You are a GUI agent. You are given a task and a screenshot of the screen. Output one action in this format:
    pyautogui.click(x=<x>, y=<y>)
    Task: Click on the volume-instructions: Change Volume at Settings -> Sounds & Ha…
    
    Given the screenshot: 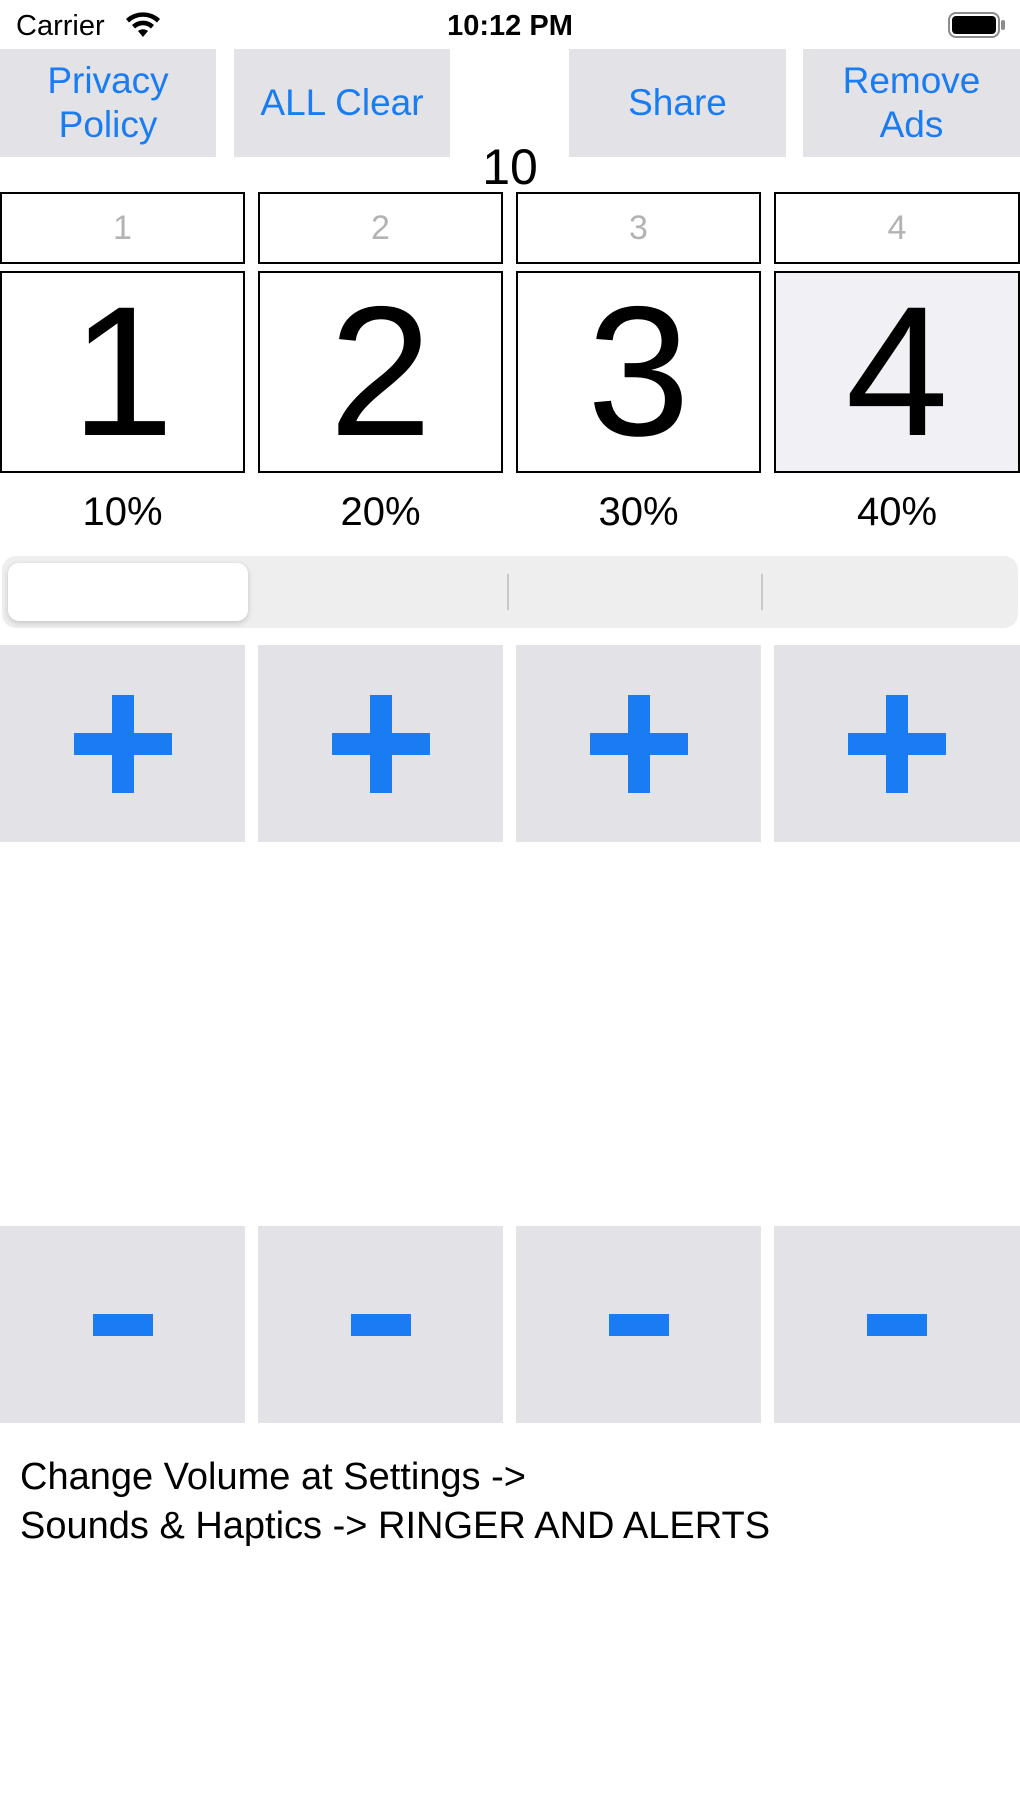 What is the action you would take?
    pyautogui.click(x=395, y=1502)
    